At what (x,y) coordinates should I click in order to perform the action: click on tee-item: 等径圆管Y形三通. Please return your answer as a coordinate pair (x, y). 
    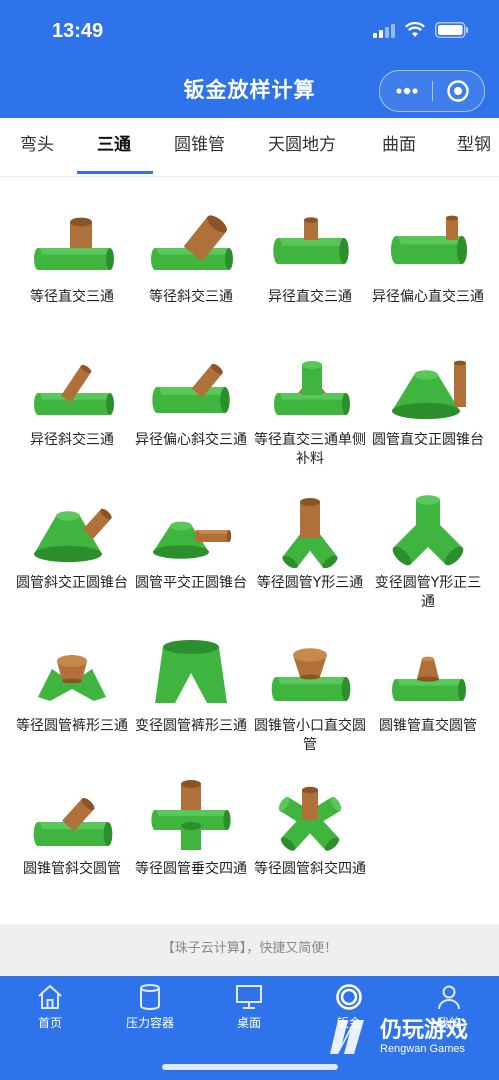
    Looking at the image, I should click on (310, 560).